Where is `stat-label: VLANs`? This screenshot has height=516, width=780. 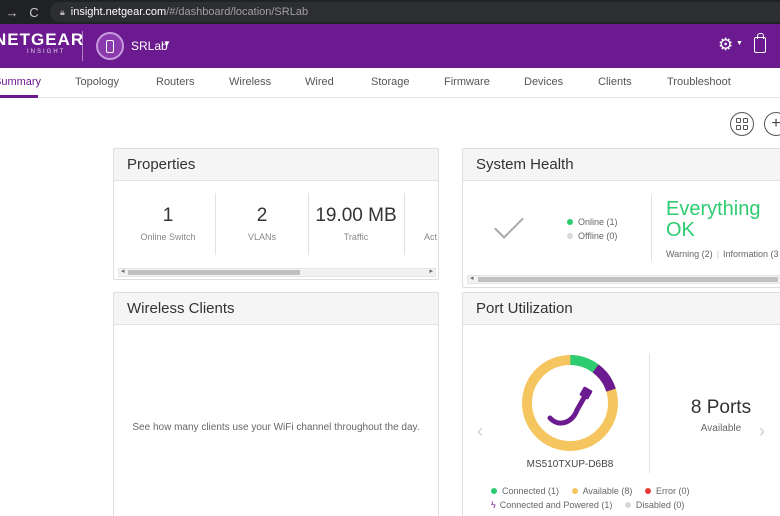
stat-label: VLANs is located at coordinates (261, 237).